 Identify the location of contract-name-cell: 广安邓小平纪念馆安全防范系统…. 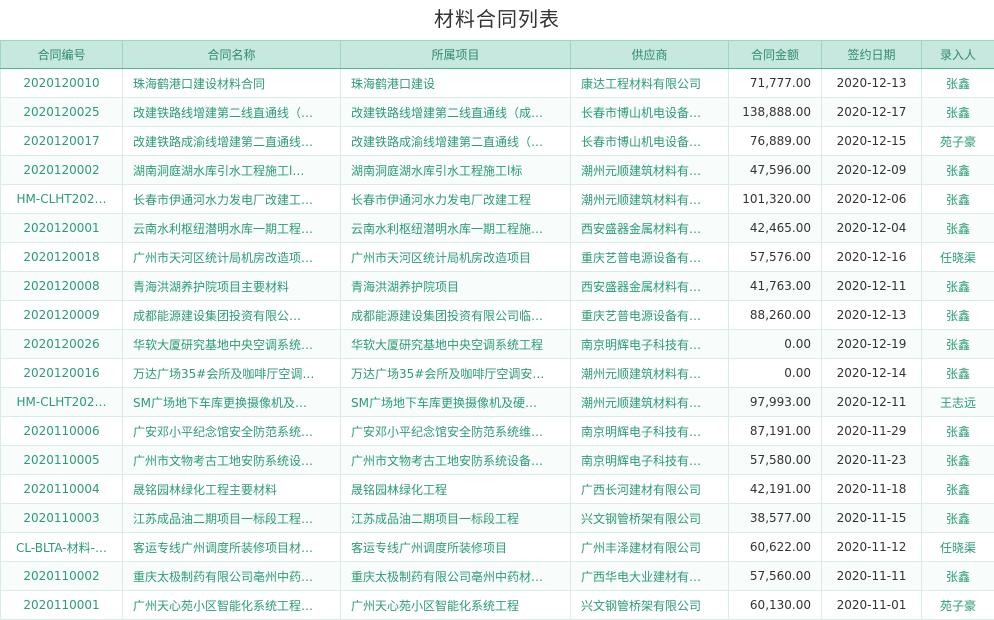
(232, 431).